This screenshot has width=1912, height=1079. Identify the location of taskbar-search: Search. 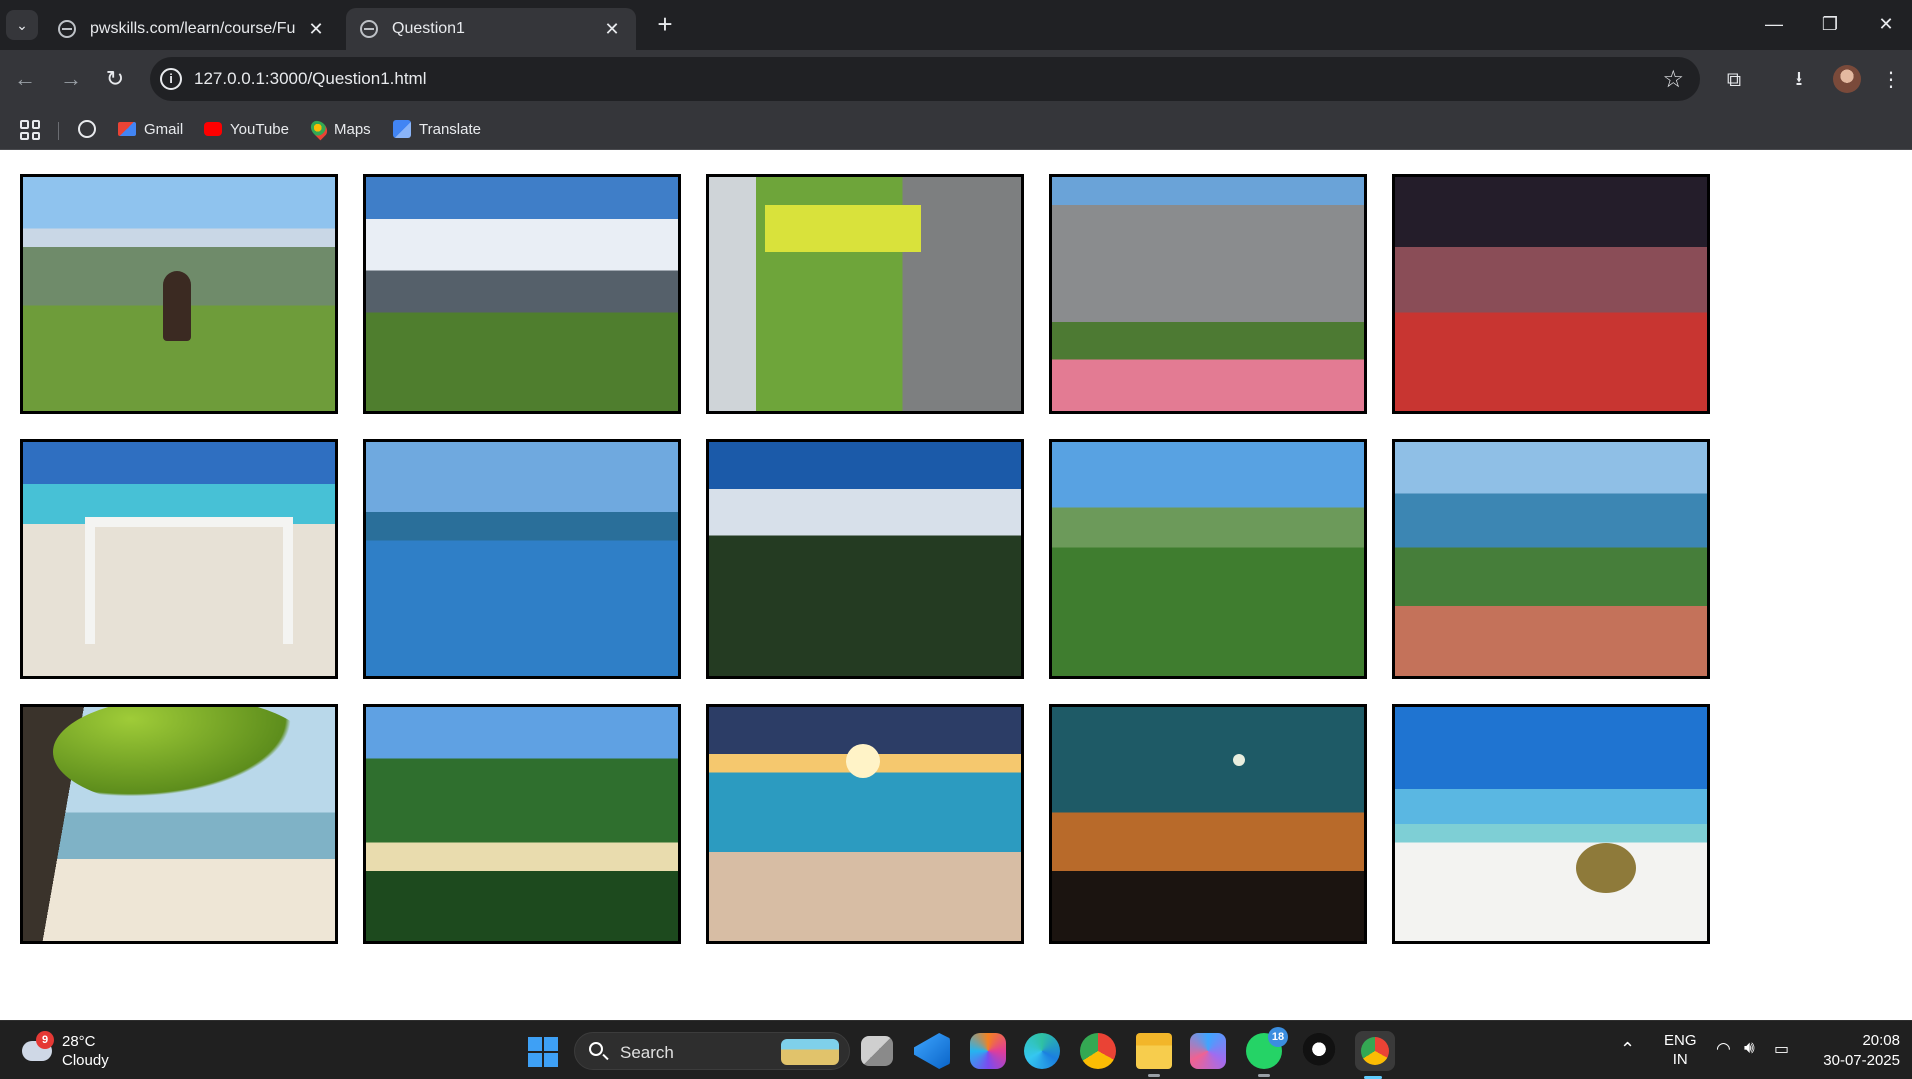
(712, 1051).